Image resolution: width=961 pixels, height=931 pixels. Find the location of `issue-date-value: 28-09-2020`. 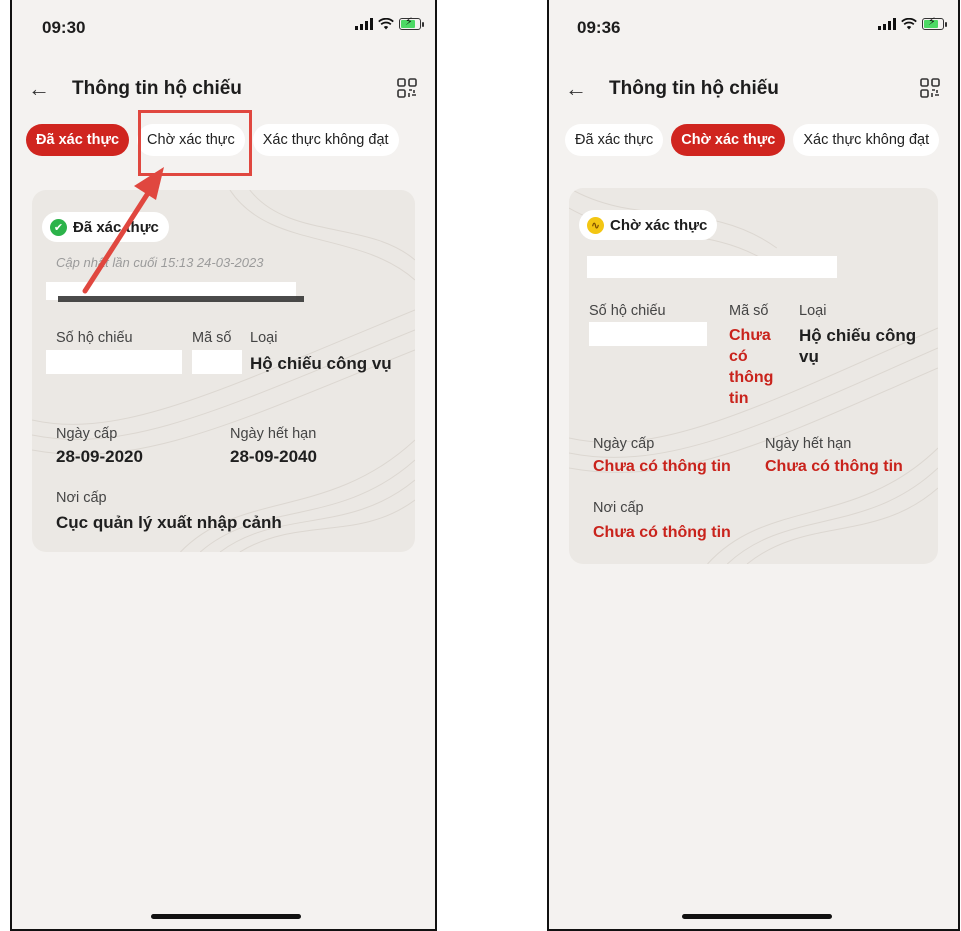

issue-date-value: 28-09-2020 is located at coordinates (99, 456).